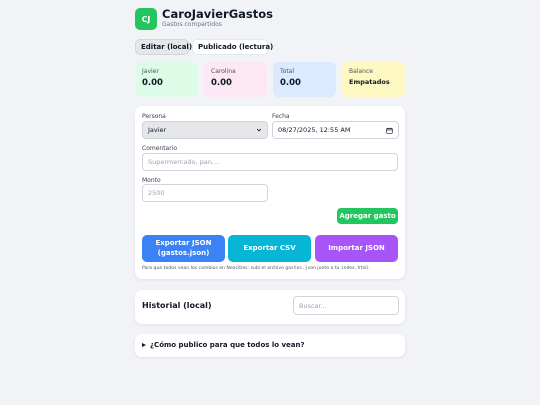 This screenshot has height=405, width=540. Describe the element at coordinates (369, 82) in the screenshot. I see `stat-value: Empatados` at that location.